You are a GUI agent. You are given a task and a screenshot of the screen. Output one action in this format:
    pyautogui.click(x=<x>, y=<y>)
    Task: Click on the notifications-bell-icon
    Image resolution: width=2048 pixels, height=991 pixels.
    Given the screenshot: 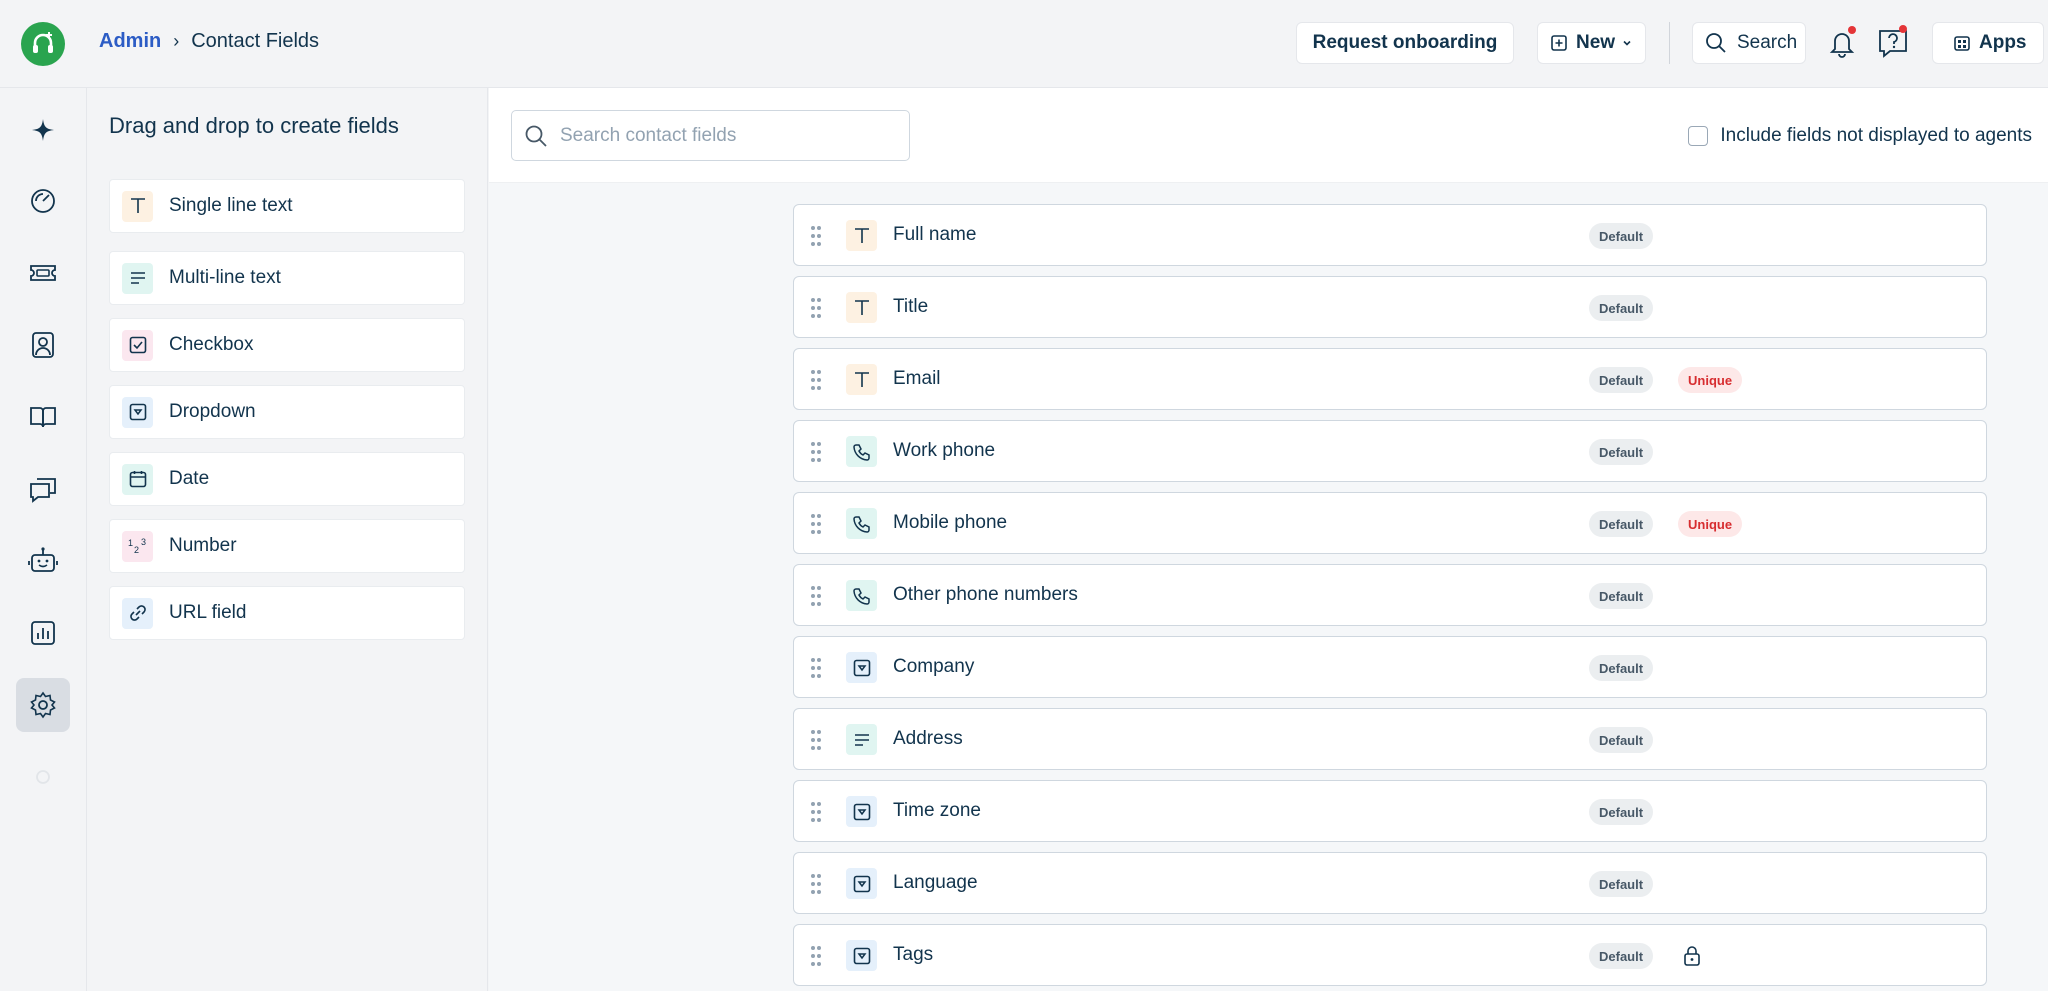 What is the action you would take?
    pyautogui.click(x=1842, y=43)
    